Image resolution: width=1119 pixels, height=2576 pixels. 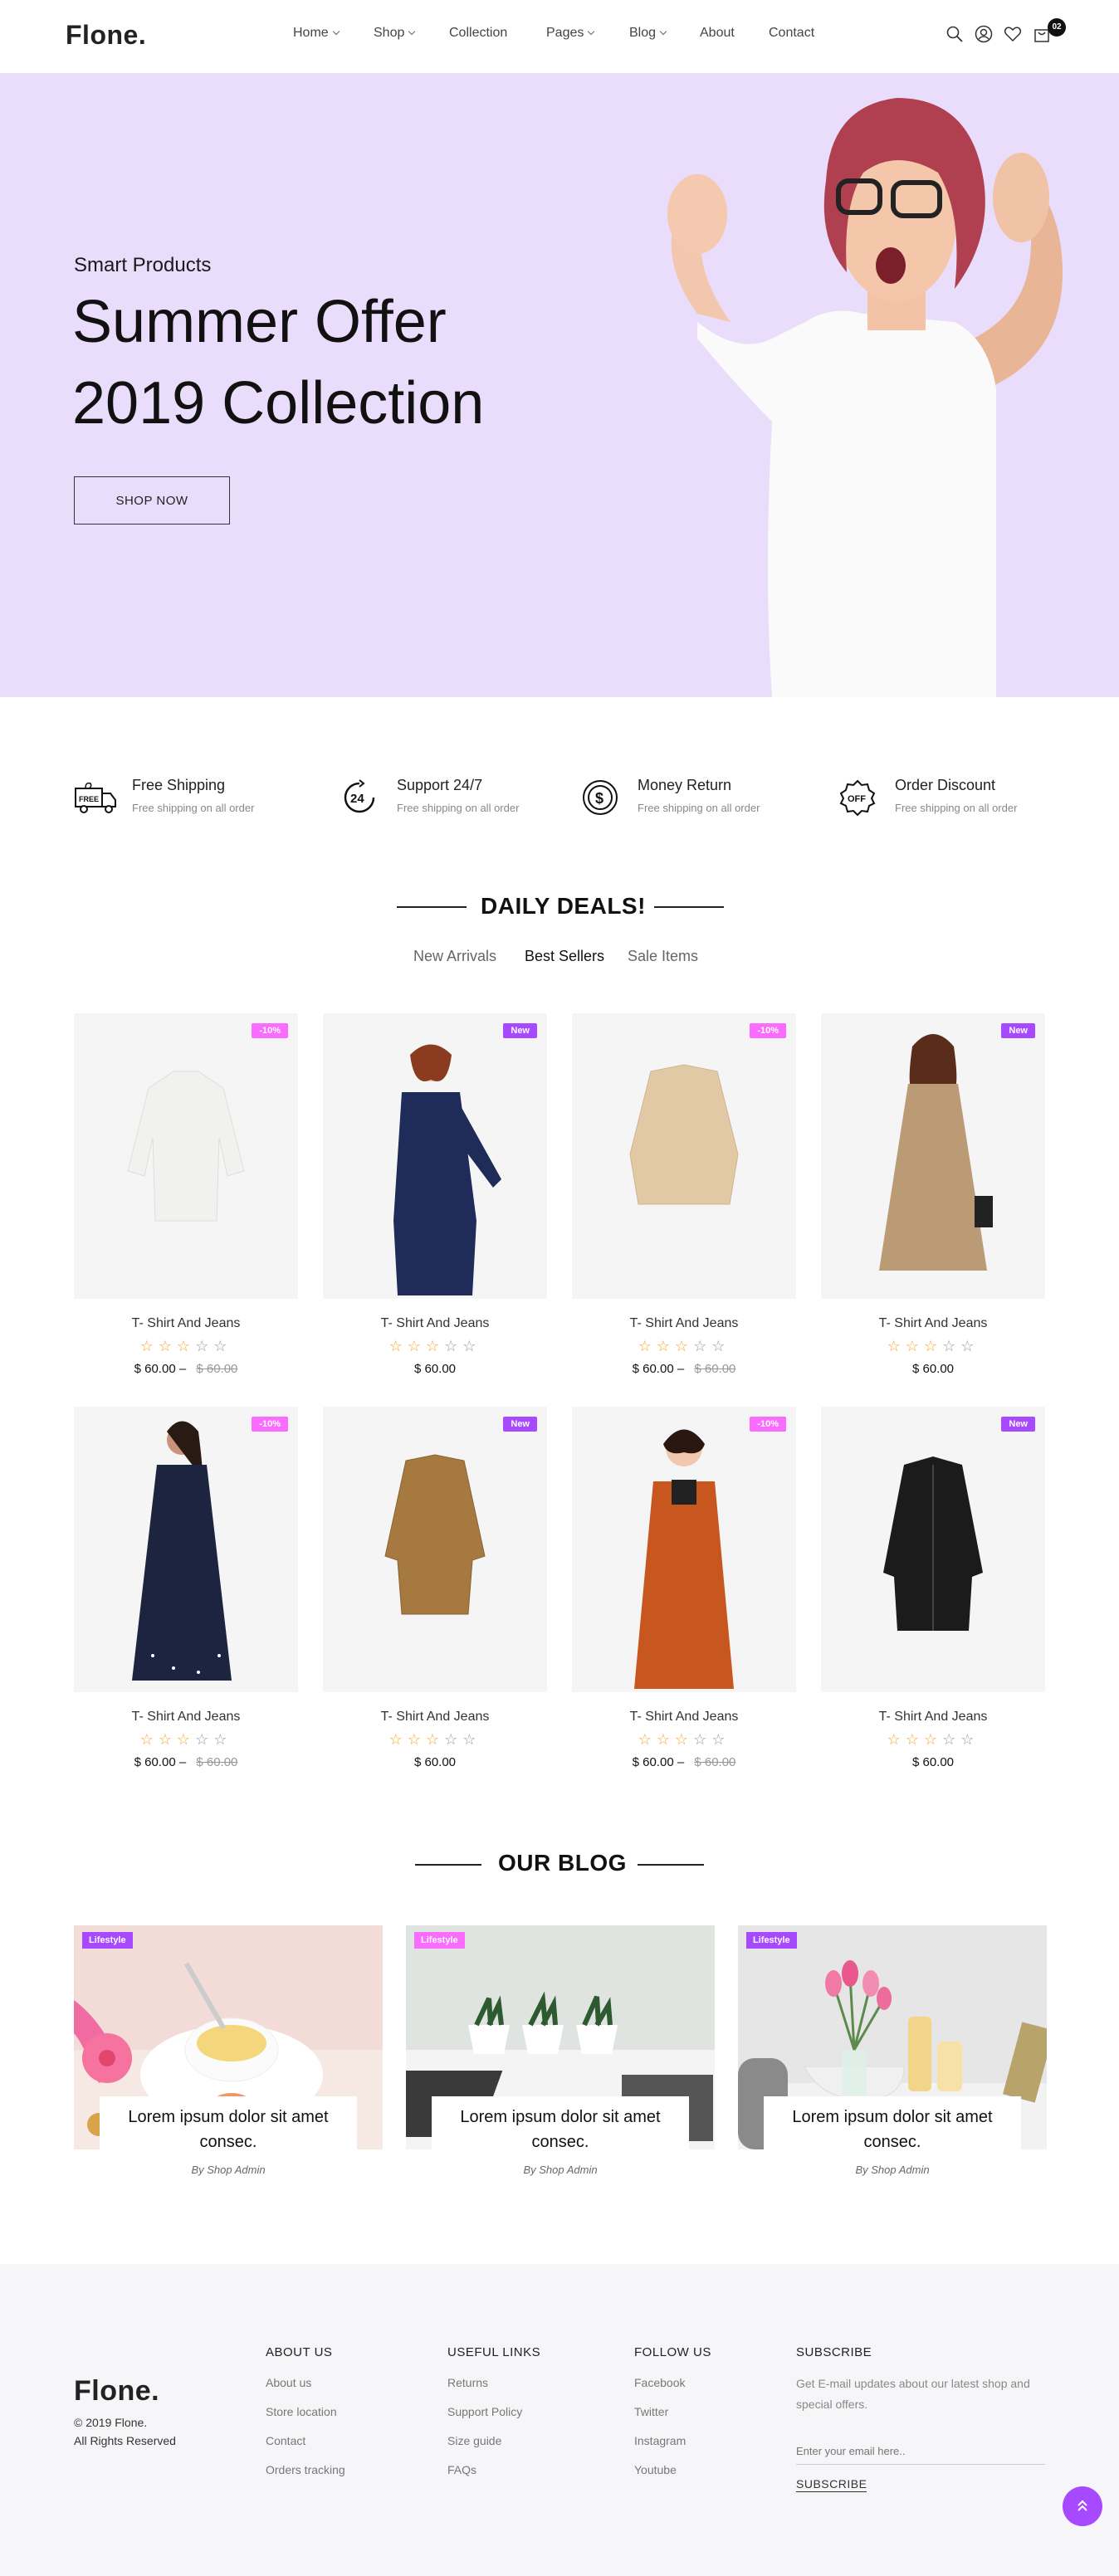 What do you see at coordinates (655, 2470) in the screenshot?
I see `footer-link-youtube: Youtube` at bounding box center [655, 2470].